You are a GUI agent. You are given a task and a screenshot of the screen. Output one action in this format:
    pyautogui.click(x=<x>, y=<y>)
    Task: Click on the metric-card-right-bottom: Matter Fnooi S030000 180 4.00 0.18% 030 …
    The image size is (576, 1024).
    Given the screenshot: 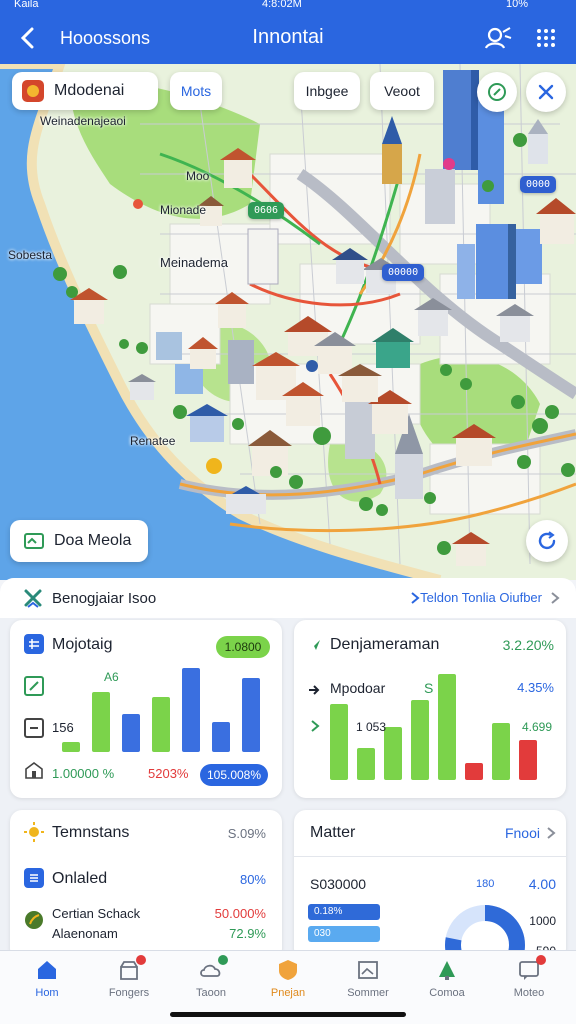 What is the action you would take?
    pyautogui.click(x=430, y=880)
    